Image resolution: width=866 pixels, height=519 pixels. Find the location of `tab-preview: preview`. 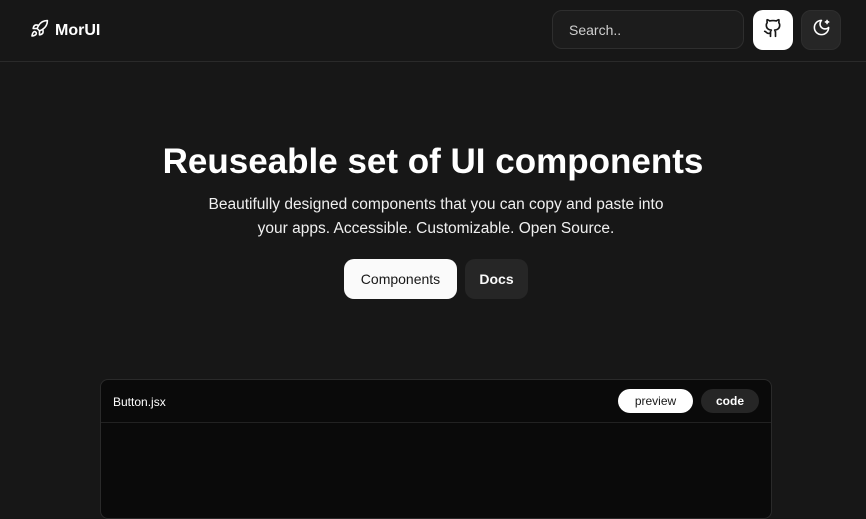

tab-preview: preview is located at coordinates (655, 401).